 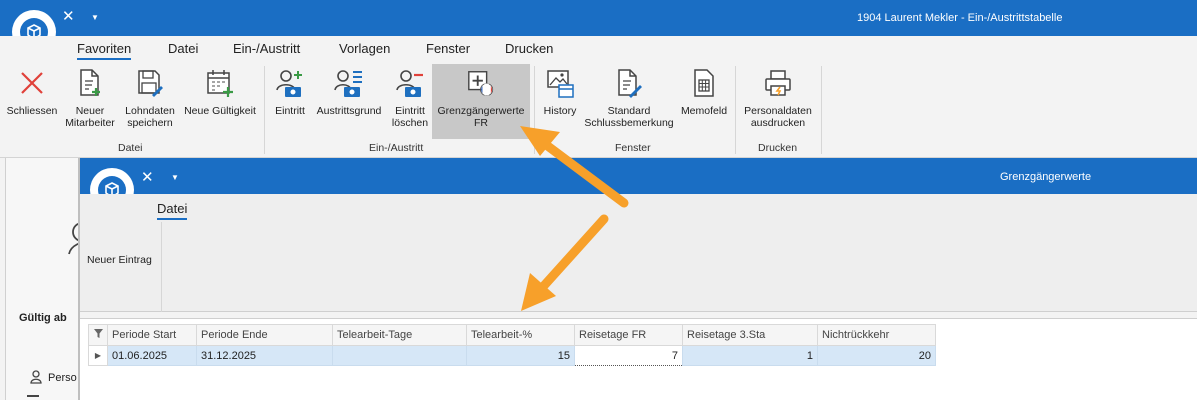 I want to click on group-label-ein-austritt: Ein-/Austritt, so click(x=396, y=148).